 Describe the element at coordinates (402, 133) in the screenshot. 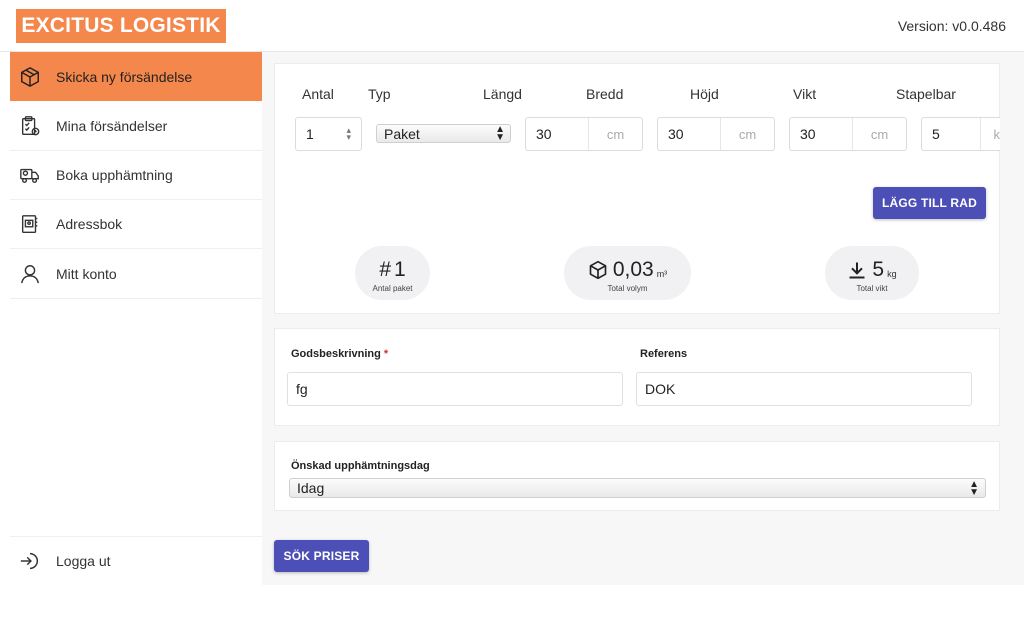

I see `type-select-value: Paket` at that location.